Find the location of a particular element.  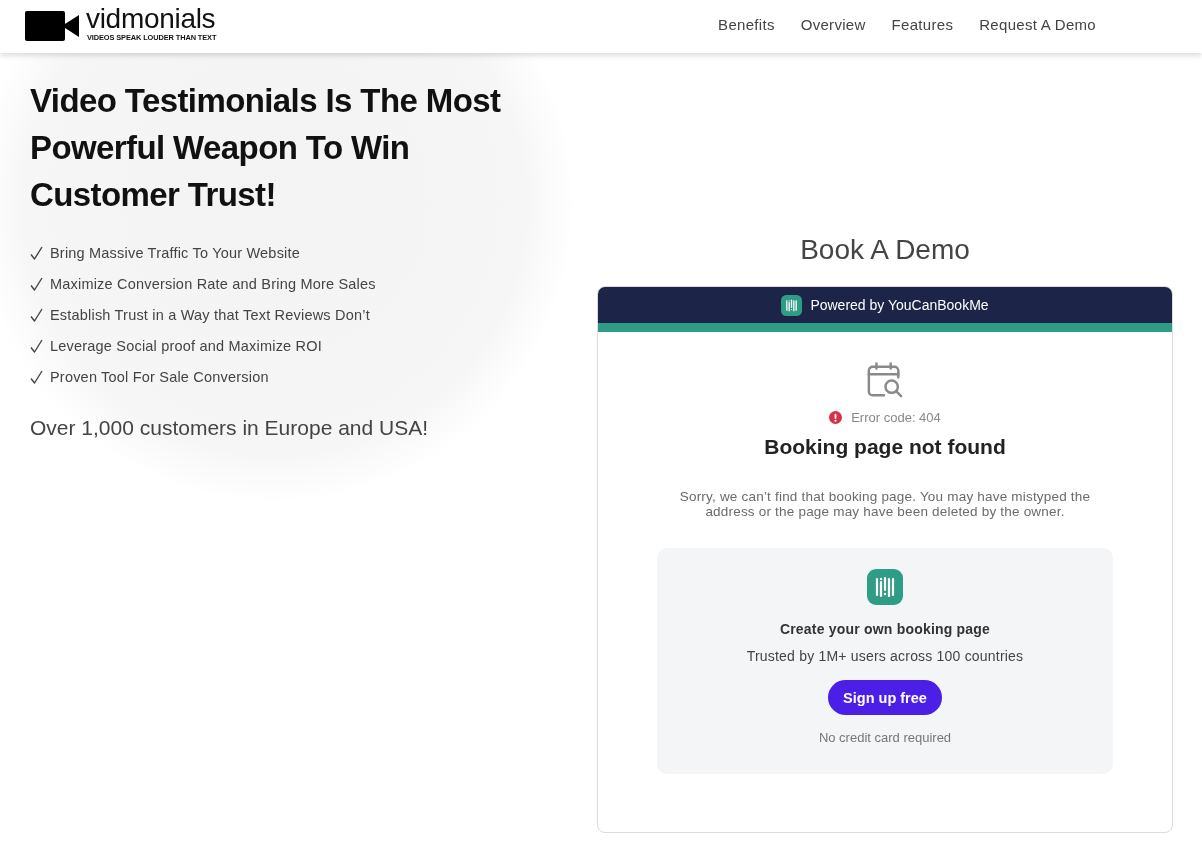

benefit-text: Leverage Social proof and Maximize ROI is located at coordinates (186, 345).